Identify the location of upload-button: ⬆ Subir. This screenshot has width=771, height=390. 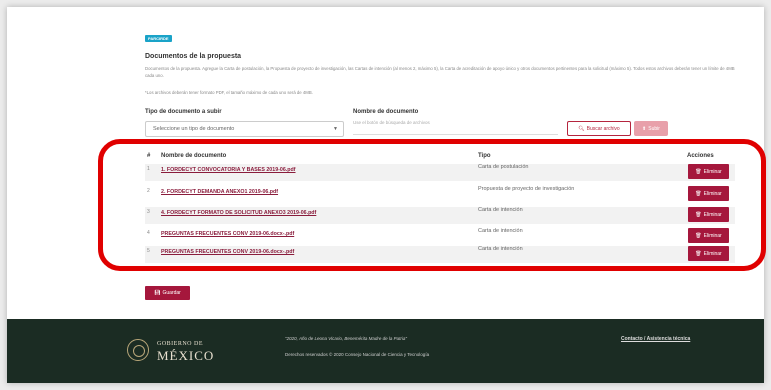
(651, 128).